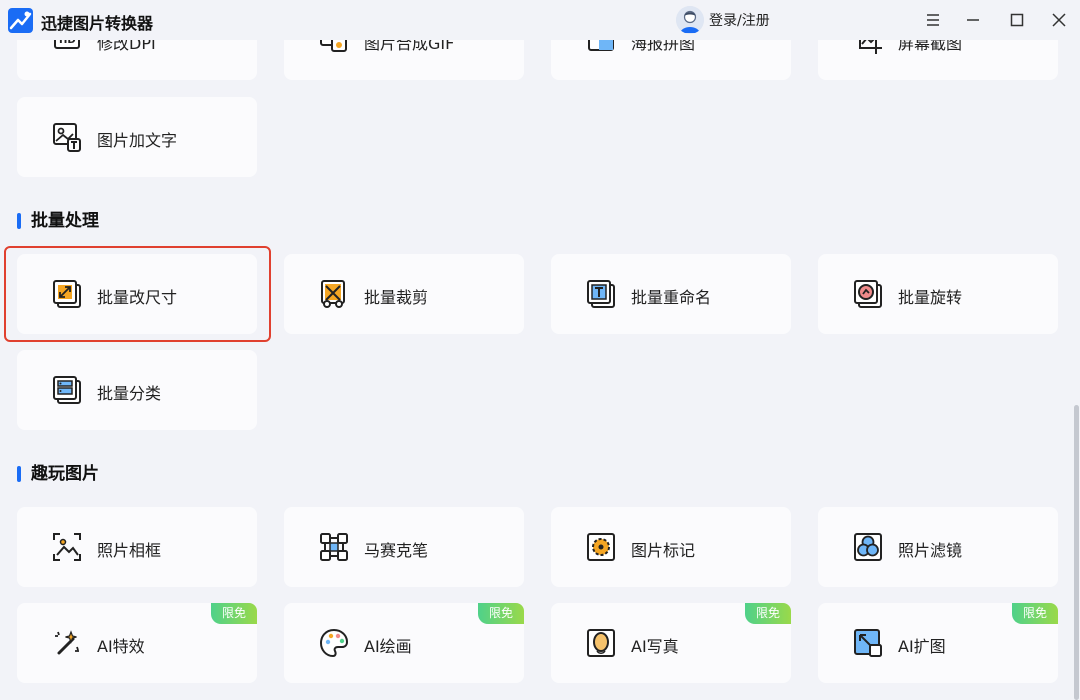 Image resolution: width=1080 pixels, height=700 pixels. I want to click on tool-label: AI写真, so click(655, 646).